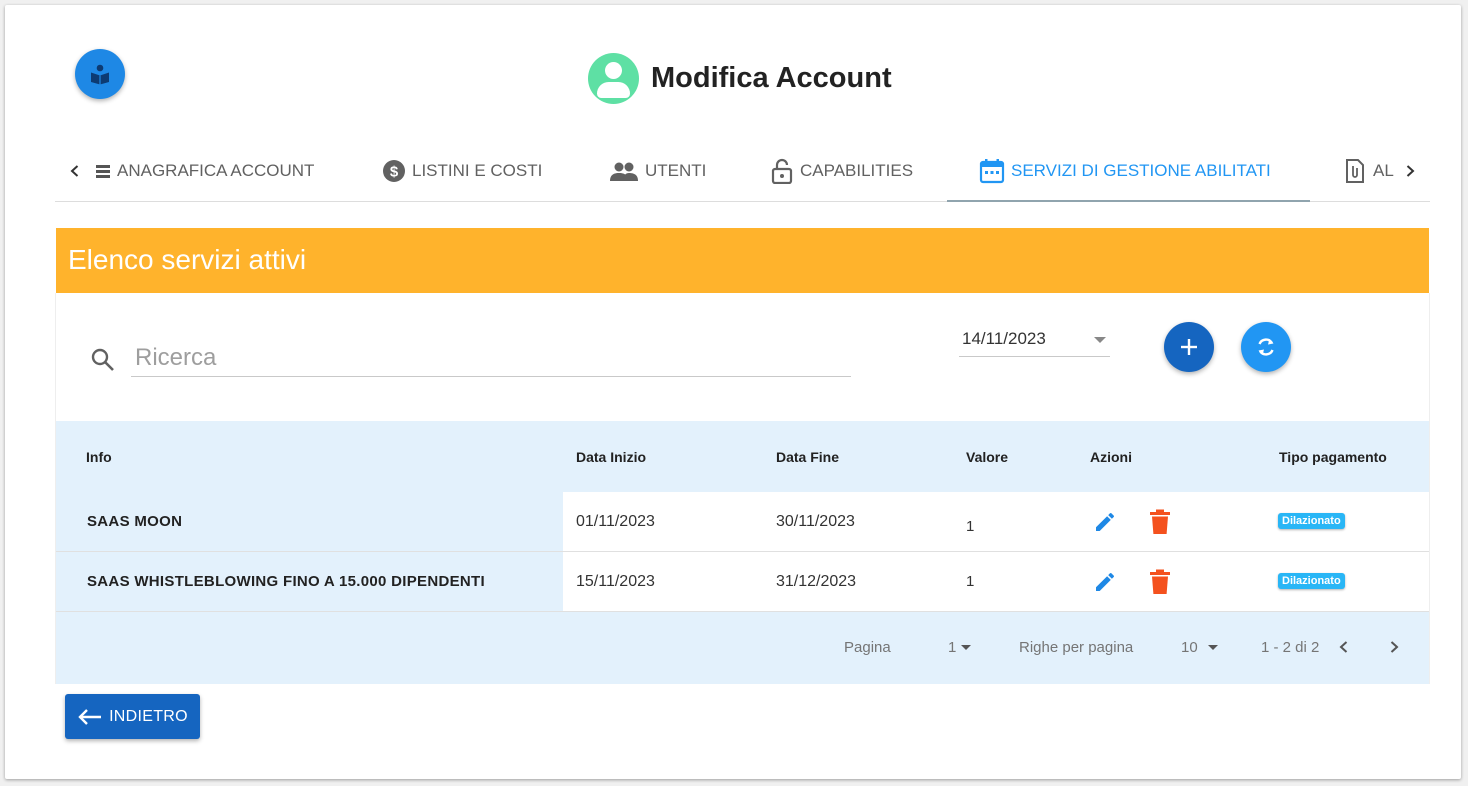  Describe the element at coordinates (1410, 171) in the screenshot. I see `tabs-scroll-right-icon` at that location.